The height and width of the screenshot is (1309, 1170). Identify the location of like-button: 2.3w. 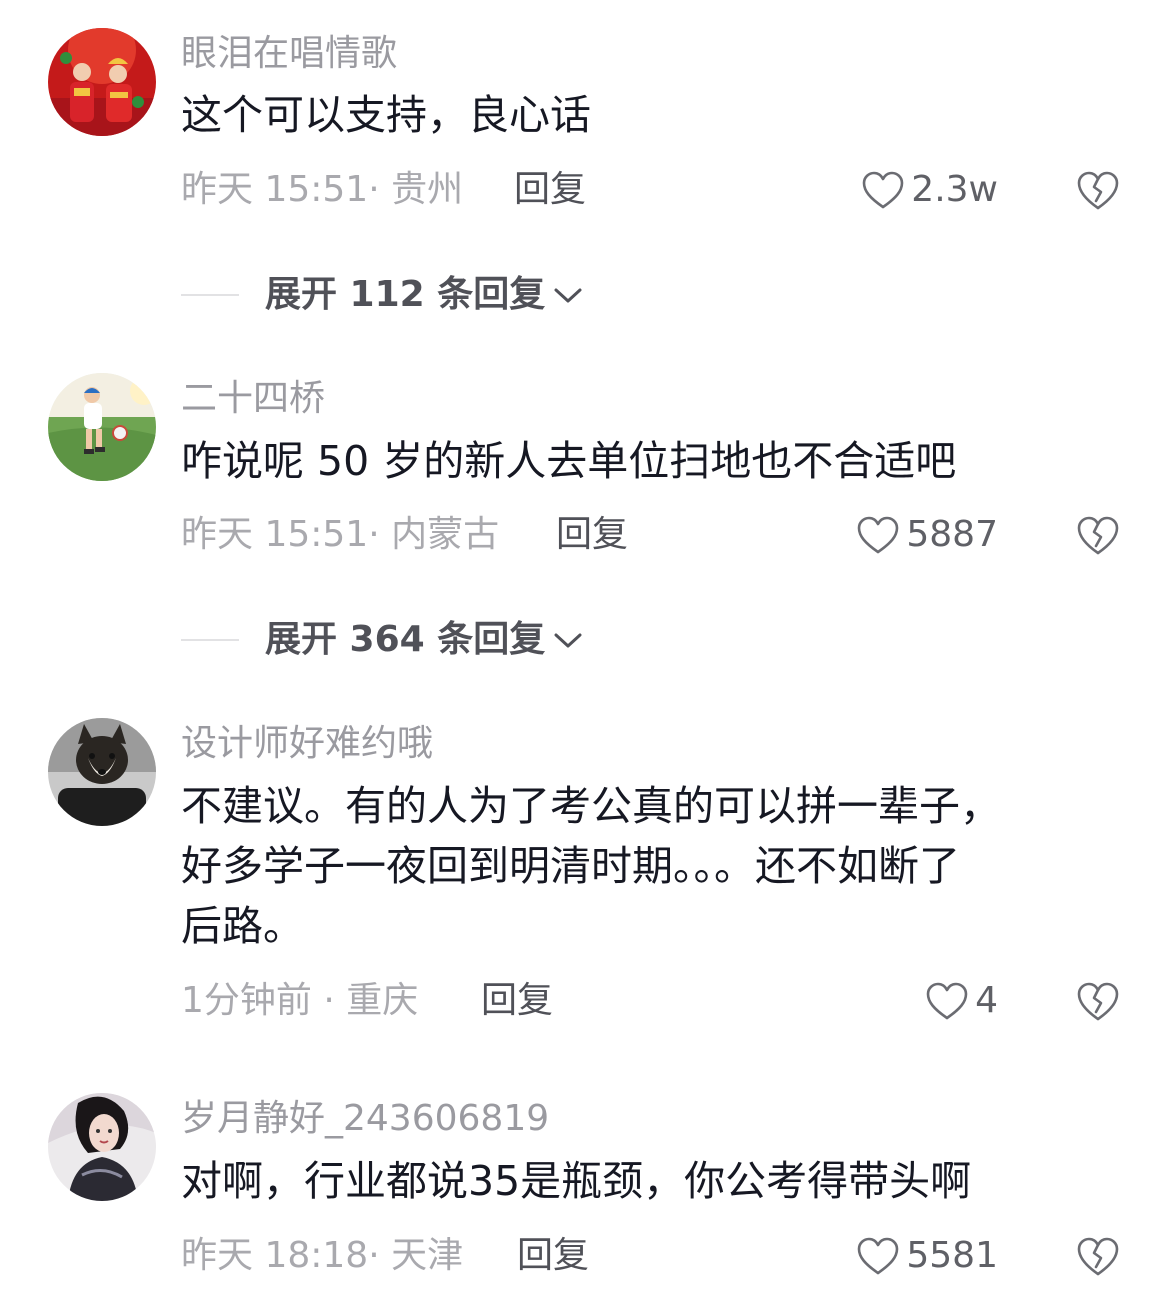
(929, 190).